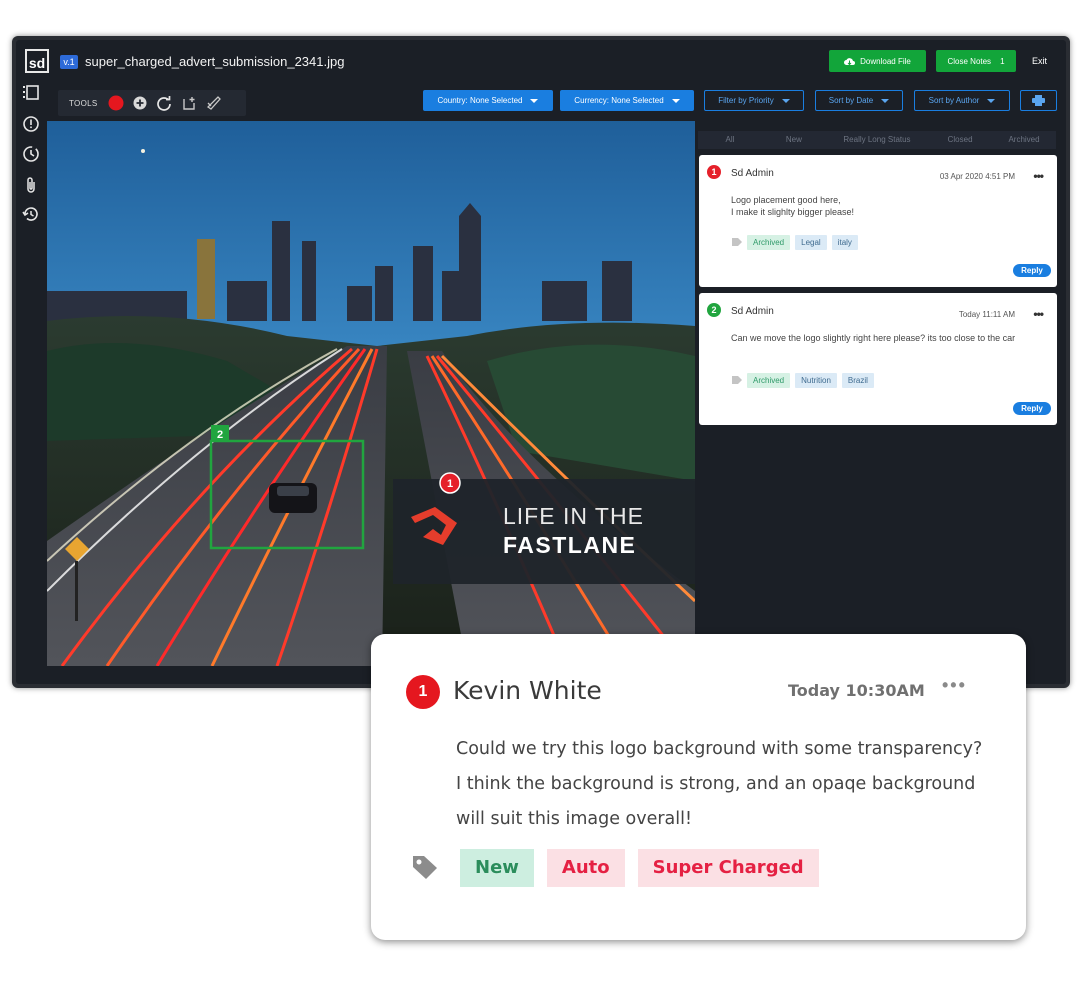 The width and height of the screenshot is (1085, 987). Describe the element at coordinates (69, 62) in the screenshot. I see `version-badge: v.1` at that location.